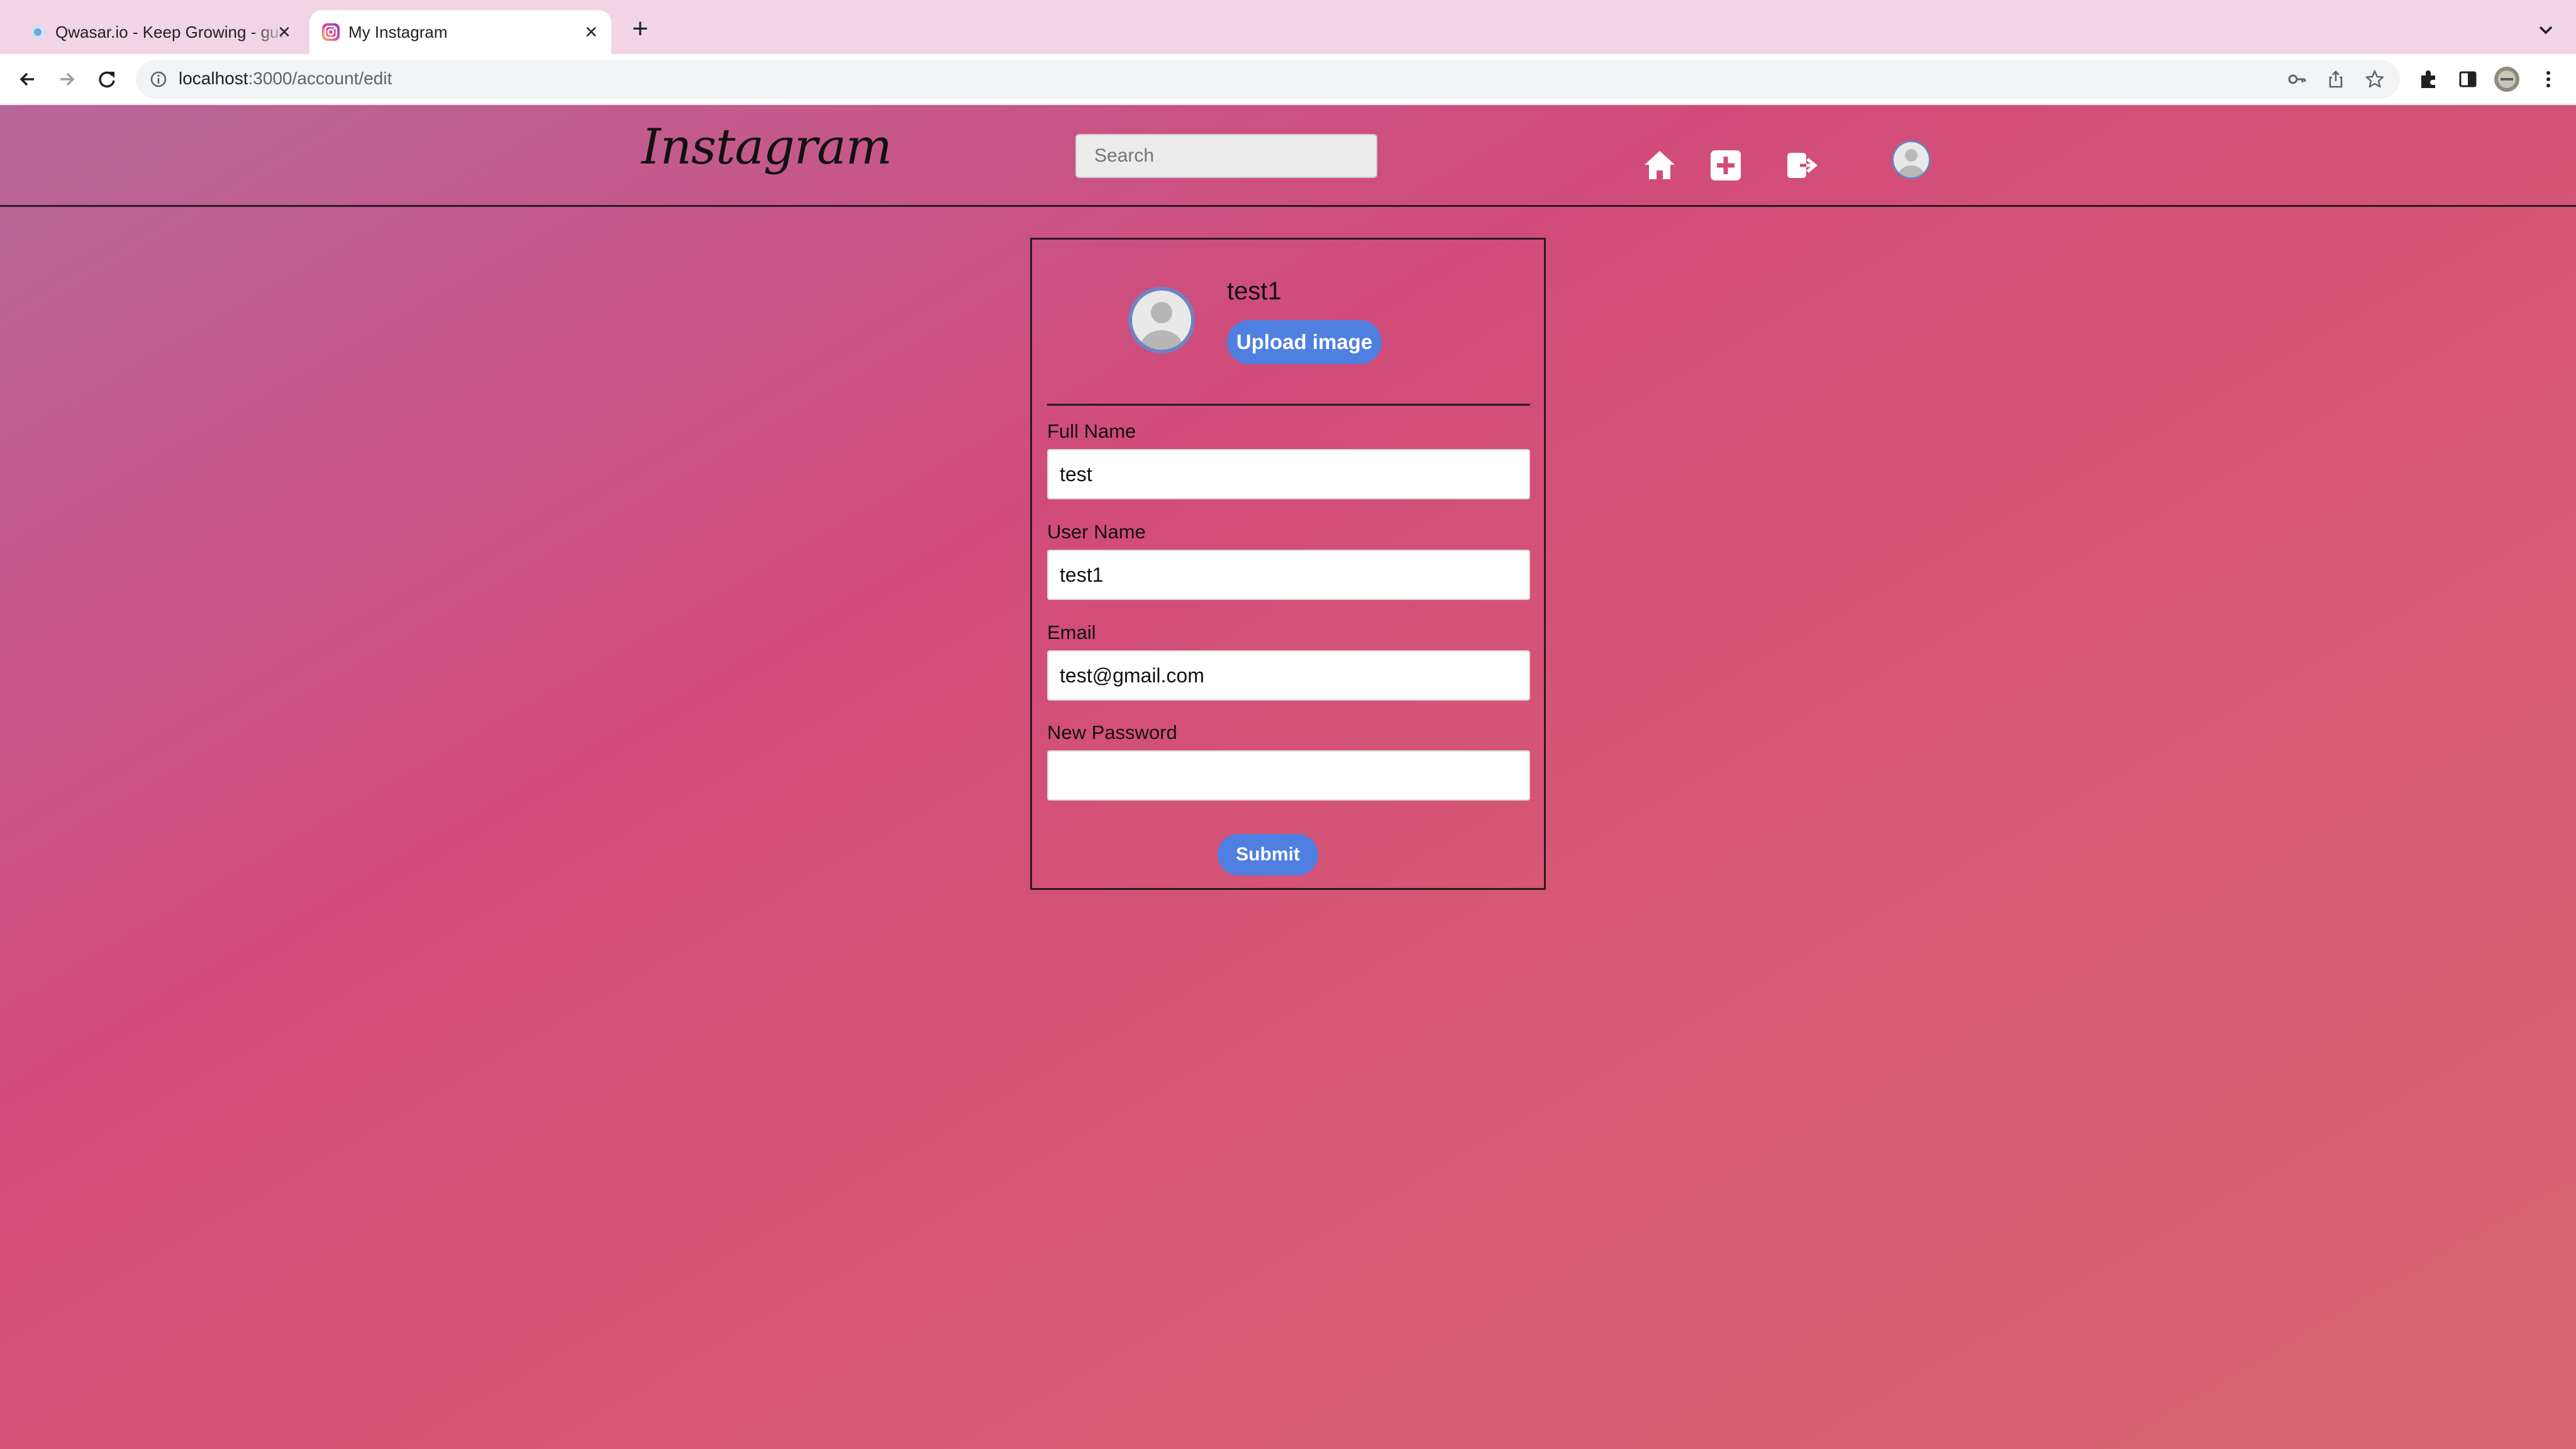 This screenshot has height=1449, width=2576. Describe the element at coordinates (66, 79) in the screenshot. I see `forward-icon` at that location.